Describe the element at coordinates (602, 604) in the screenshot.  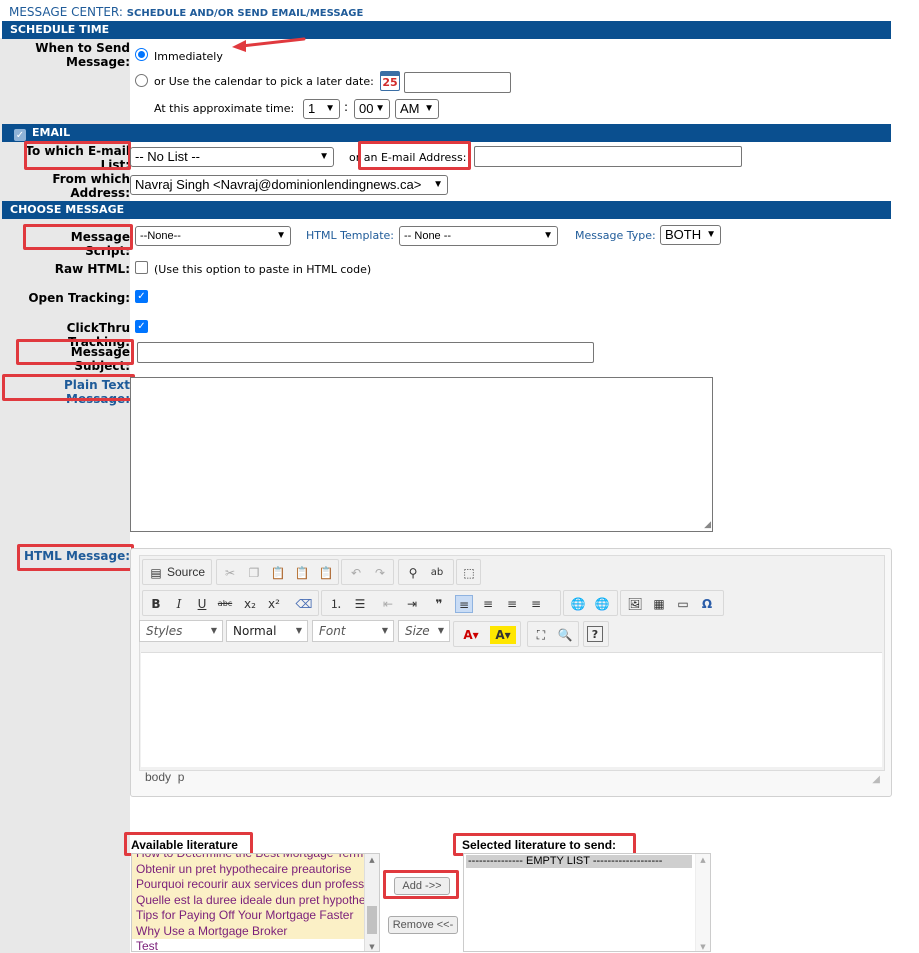
I see `unlink-icon: 🌐` at that location.